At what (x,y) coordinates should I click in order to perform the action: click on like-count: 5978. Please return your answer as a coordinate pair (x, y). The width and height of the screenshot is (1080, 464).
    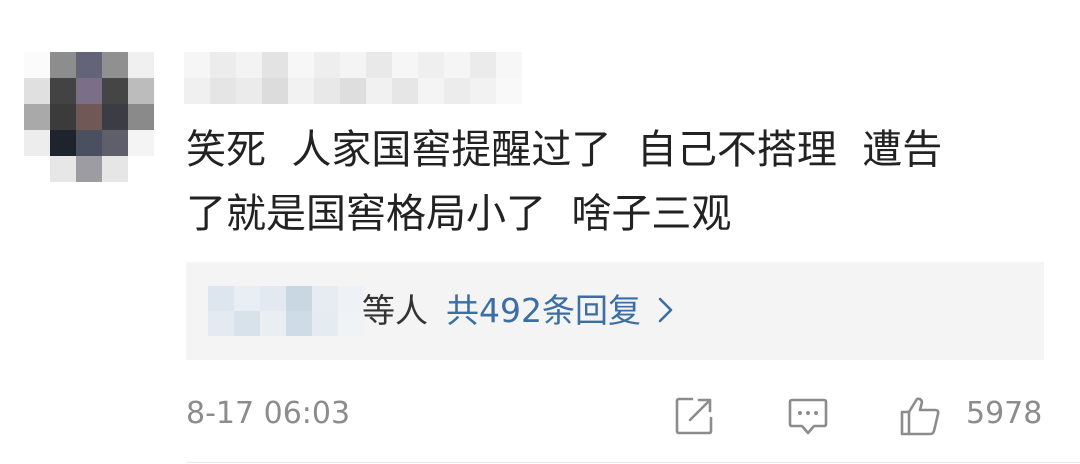
    Looking at the image, I should click on (1004, 413).